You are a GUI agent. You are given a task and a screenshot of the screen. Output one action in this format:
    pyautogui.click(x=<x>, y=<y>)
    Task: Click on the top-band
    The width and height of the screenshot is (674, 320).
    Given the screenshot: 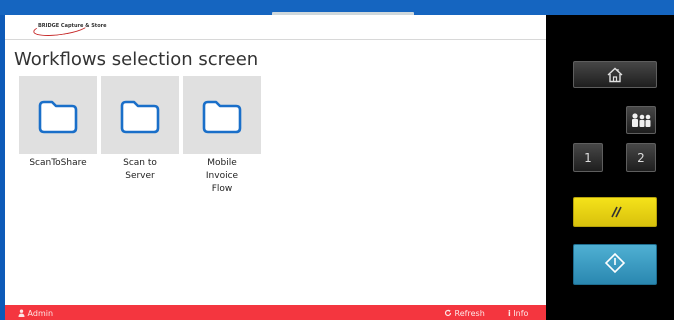 What is the action you would take?
    pyautogui.click(x=337, y=8)
    